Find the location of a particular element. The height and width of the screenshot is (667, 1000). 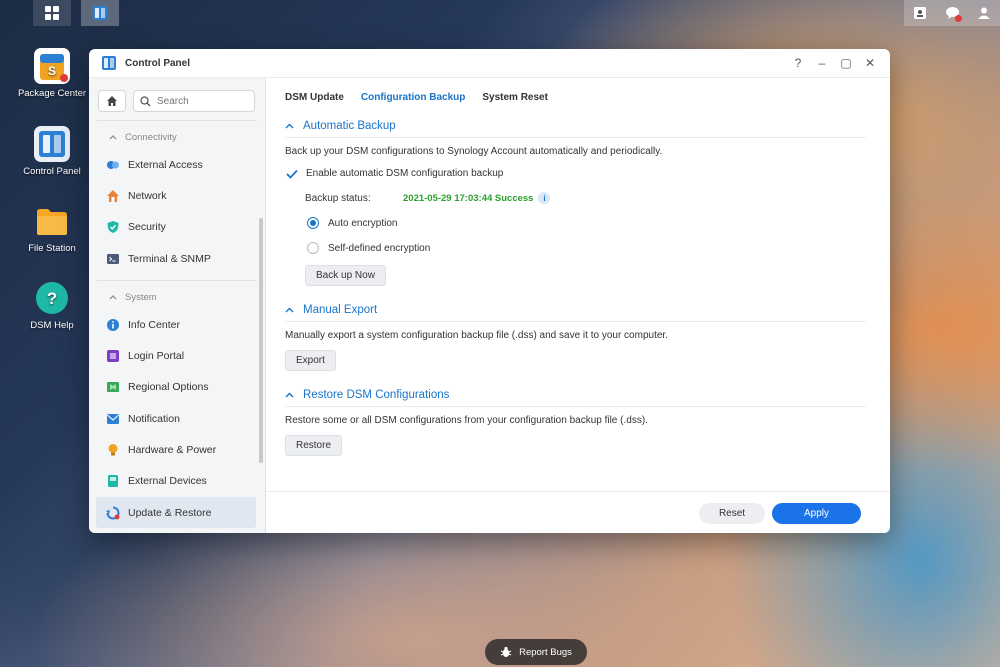

minimize-button: – is located at coordinates (822, 63).